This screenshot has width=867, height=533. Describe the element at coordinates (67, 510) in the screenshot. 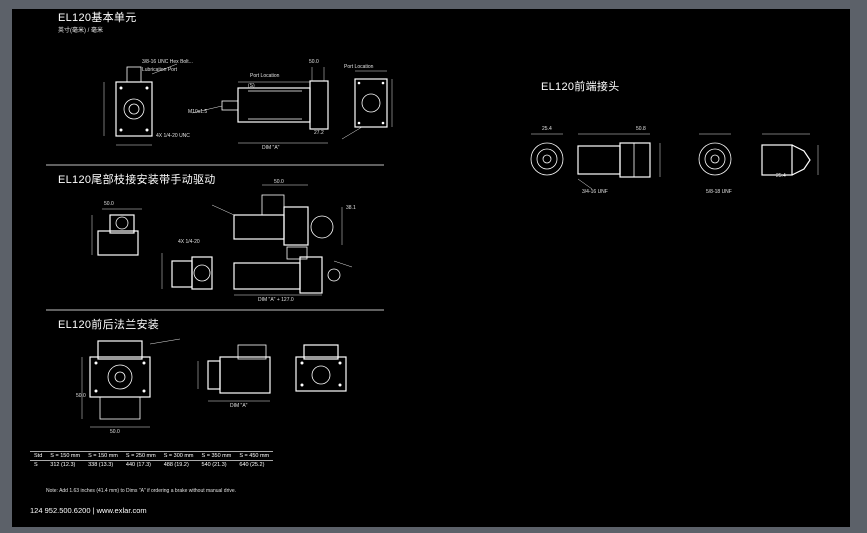

I see `phone-number: 952.500.6200` at that location.